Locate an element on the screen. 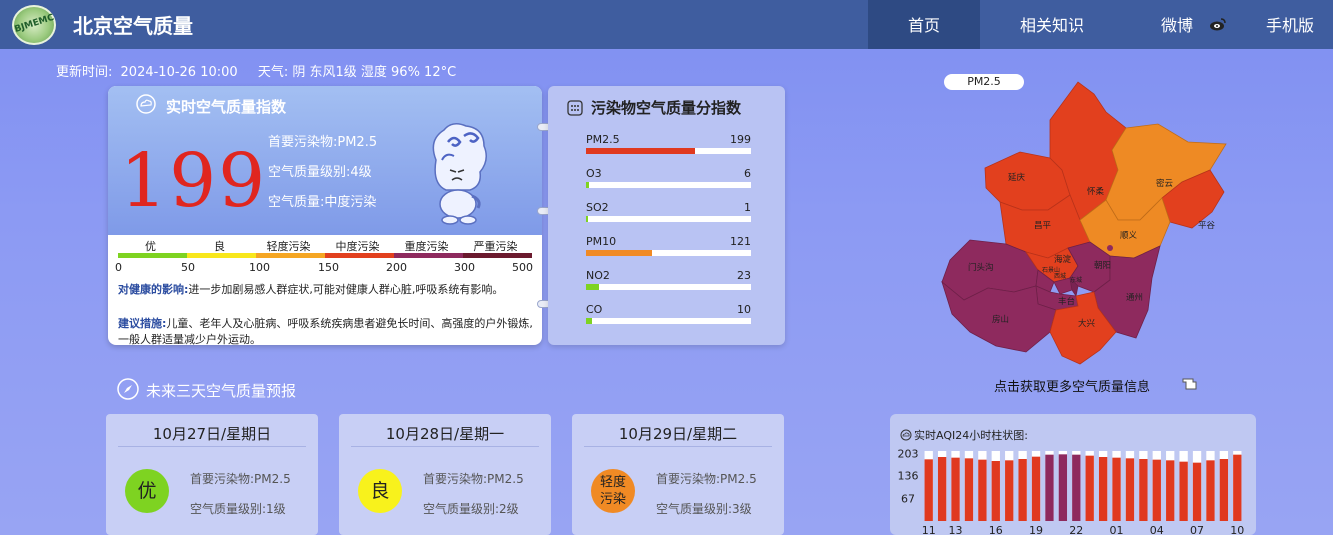  map-label-pinggu: 平谷 is located at coordinates (1207, 226).